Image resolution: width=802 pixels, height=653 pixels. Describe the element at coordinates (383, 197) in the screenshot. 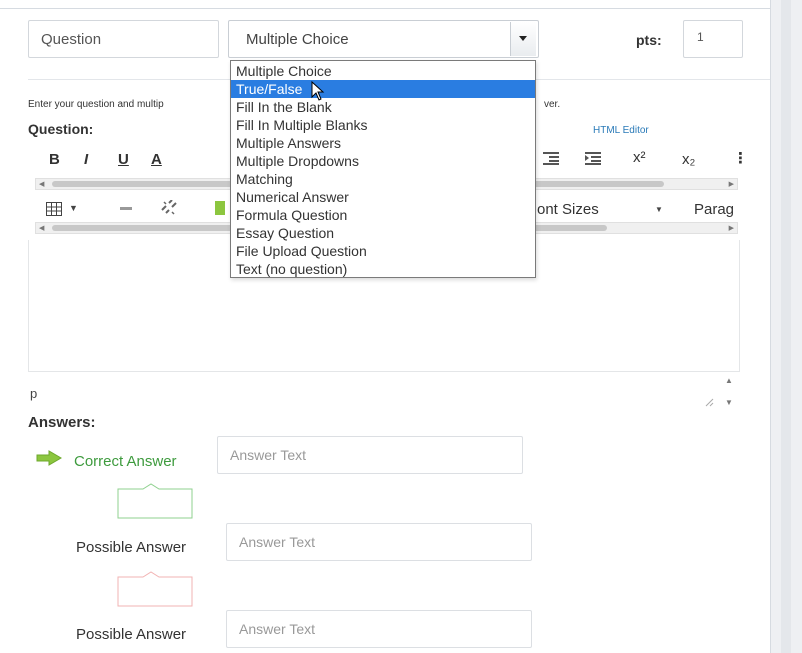

I see `dropdown-option-numerical-answer: Numerical Answer` at that location.